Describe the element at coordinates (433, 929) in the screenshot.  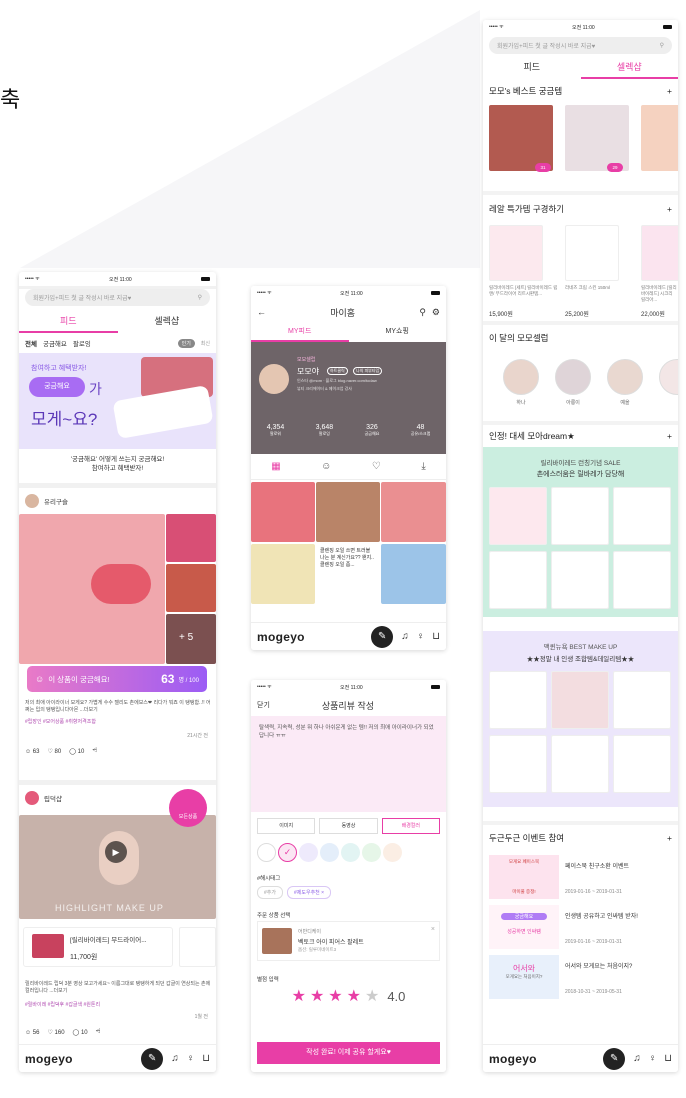
I see `close-icon: ×` at that location.